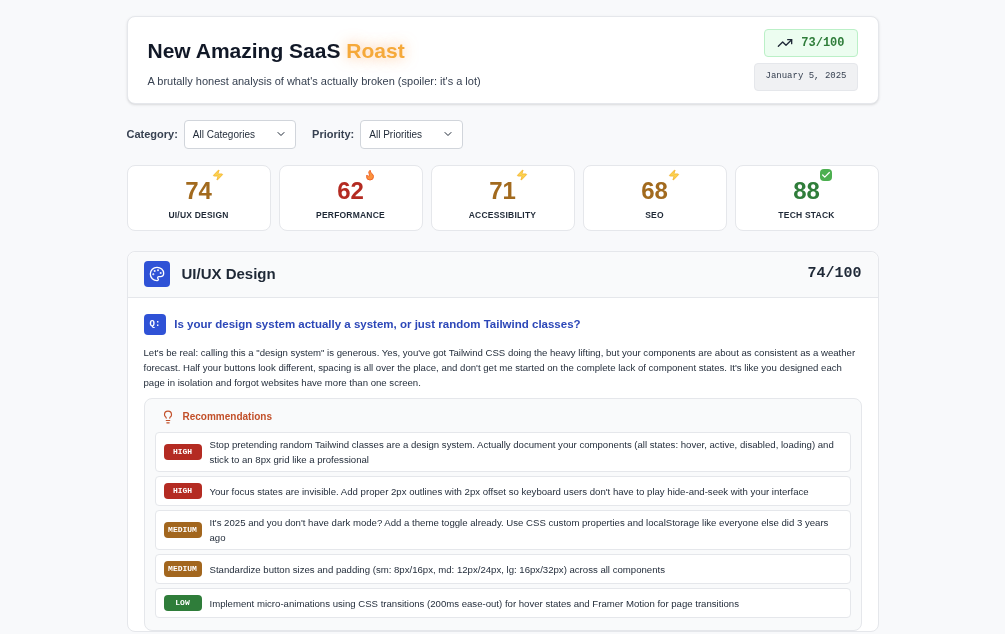 The width and height of the screenshot is (1005, 634). What do you see at coordinates (522, 452) in the screenshot?
I see `recommendation-text: Stop pretending random Tailwind classes are a design system. Actually document your components (all states: hover, active, disabled, loading) and stick to an 8px grid like a professional` at bounding box center [522, 452].